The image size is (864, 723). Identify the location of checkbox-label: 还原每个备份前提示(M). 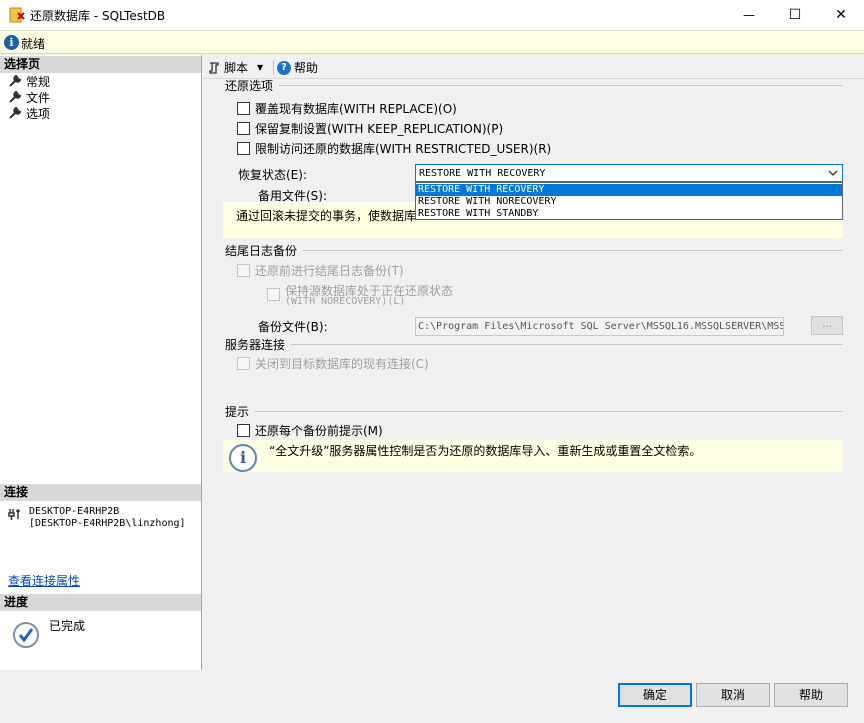
(319, 431).